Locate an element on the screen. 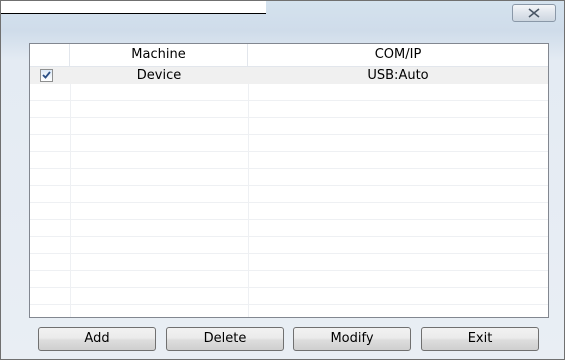 This screenshot has height=360, width=565. check-mark-icon is located at coordinates (46, 75).